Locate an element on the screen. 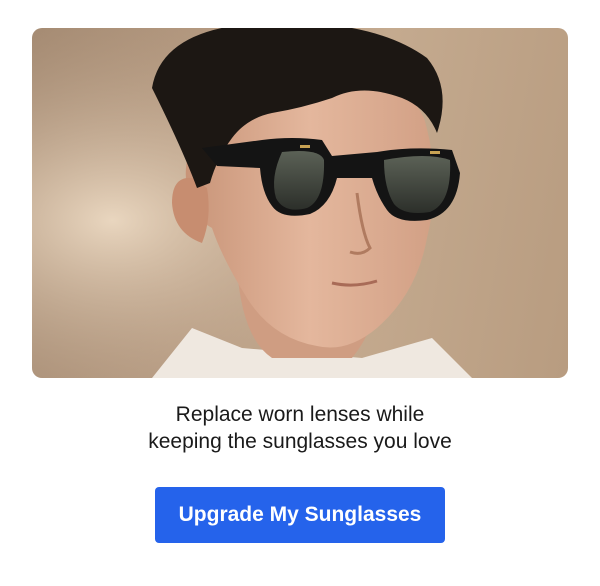  tagline-line-2: keeping the sunglasses you love is located at coordinates (300, 441).